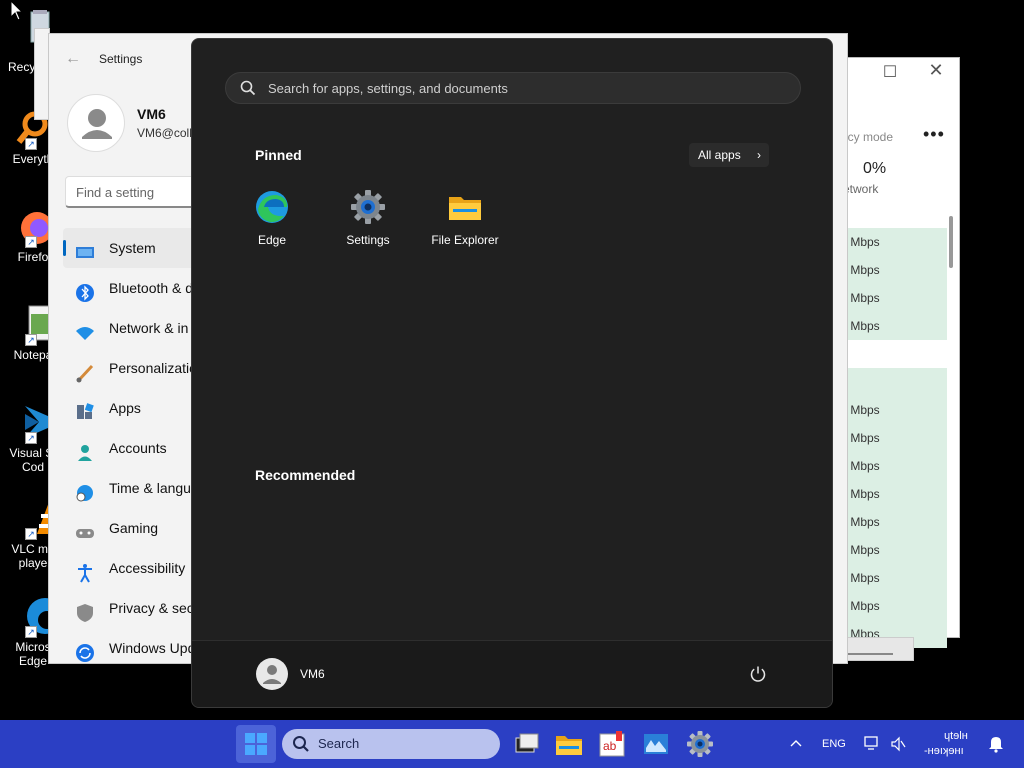 The width and height of the screenshot is (1024, 768). What do you see at coordinates (368, 207) in the screenshot?
I see `gear-icon` at bounding box center [368, 207].